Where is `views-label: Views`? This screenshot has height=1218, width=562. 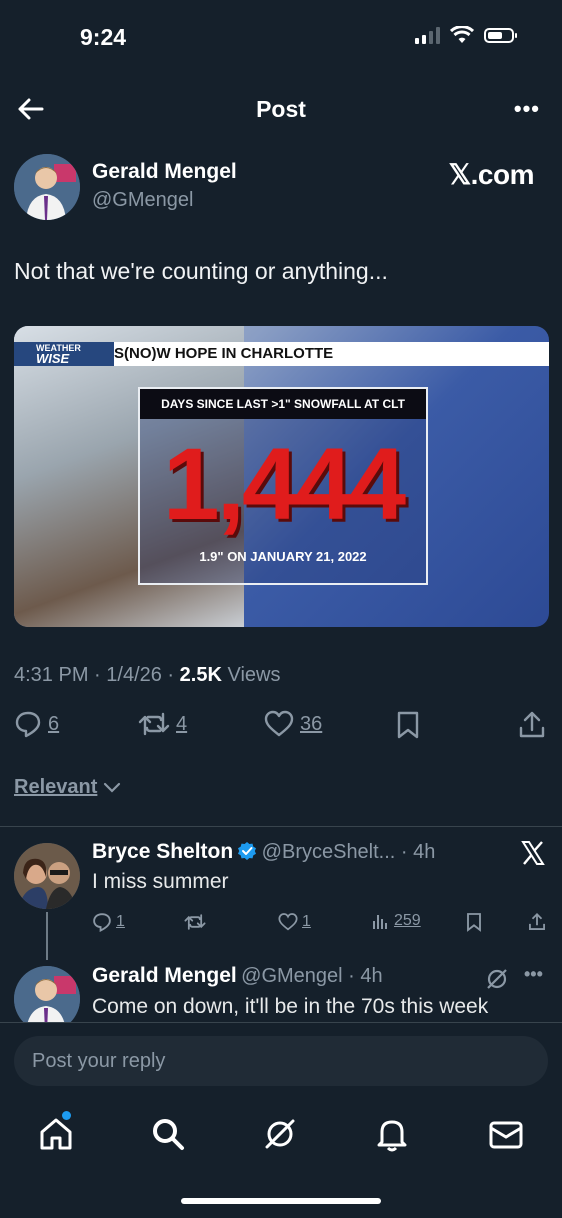 views-label: Views is located at coordinates (254, 675).